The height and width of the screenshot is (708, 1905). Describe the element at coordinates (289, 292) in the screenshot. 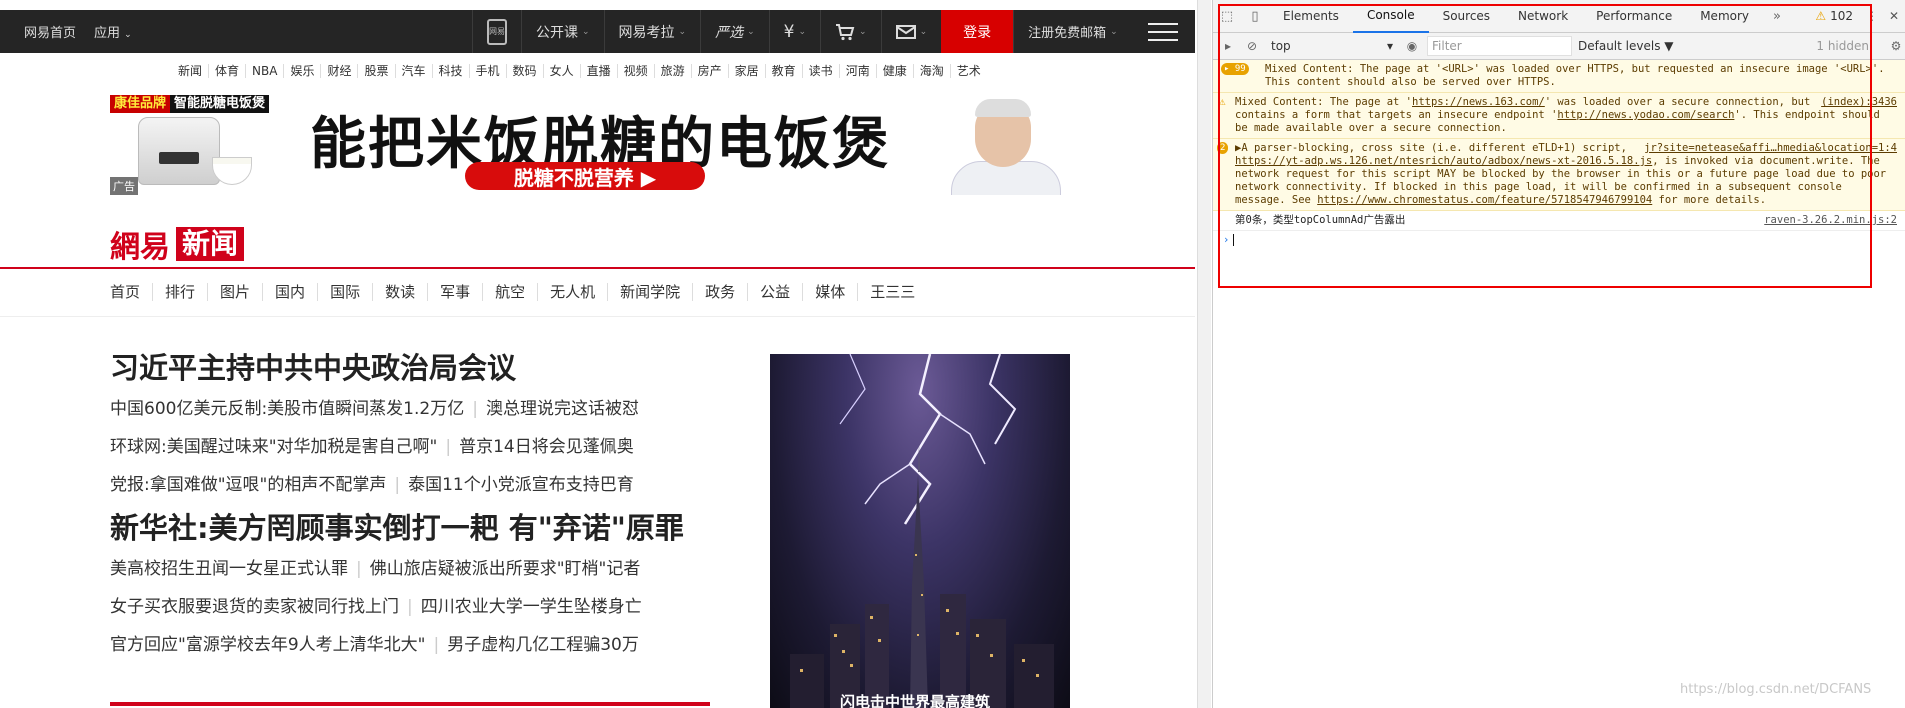

I see `nav-item: 国内` at that location.